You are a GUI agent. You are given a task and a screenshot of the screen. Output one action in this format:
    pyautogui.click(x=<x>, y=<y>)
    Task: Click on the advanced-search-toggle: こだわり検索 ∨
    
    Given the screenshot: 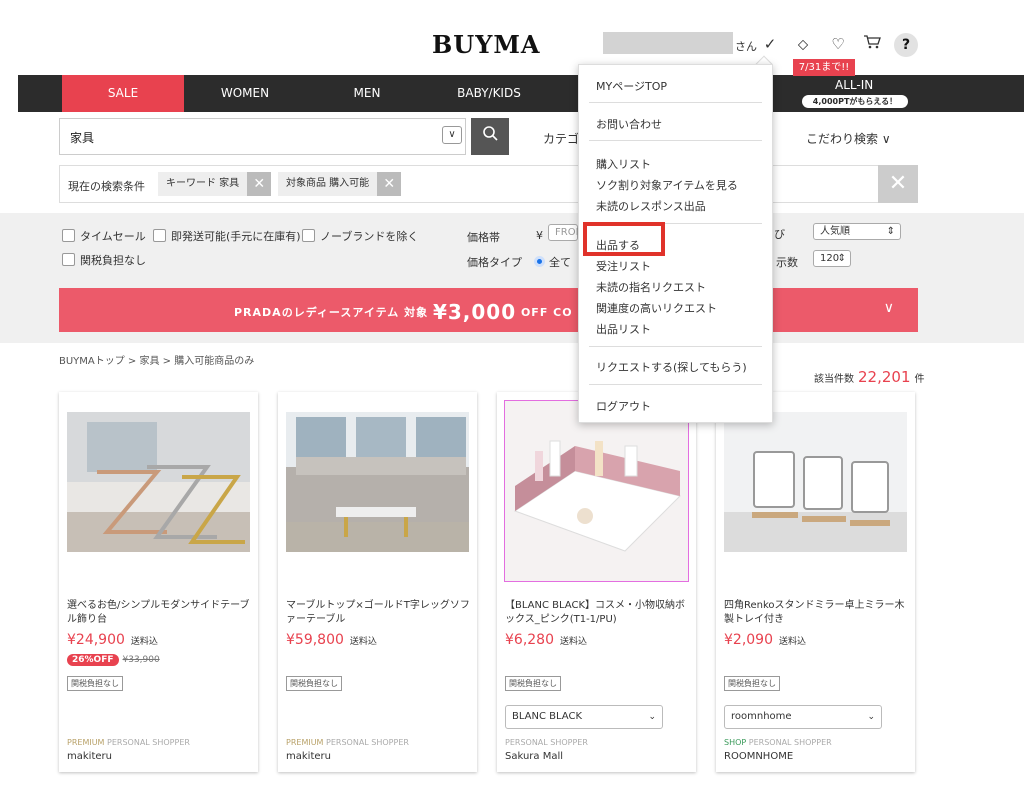 What is the action you would take?
    pyautogui.click(x=848, y=138)
    